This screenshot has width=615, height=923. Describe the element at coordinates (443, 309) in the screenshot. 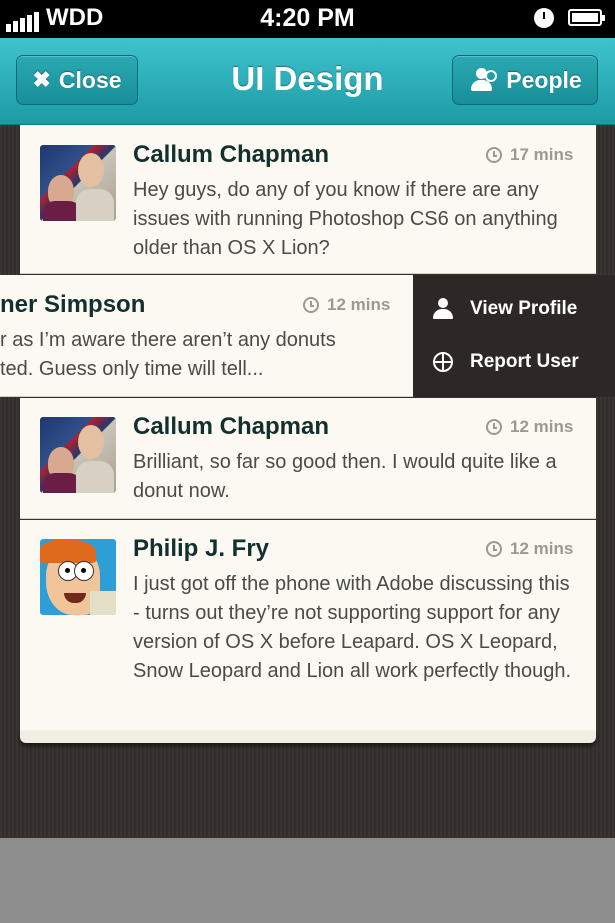

I see `user-icon` at that location.